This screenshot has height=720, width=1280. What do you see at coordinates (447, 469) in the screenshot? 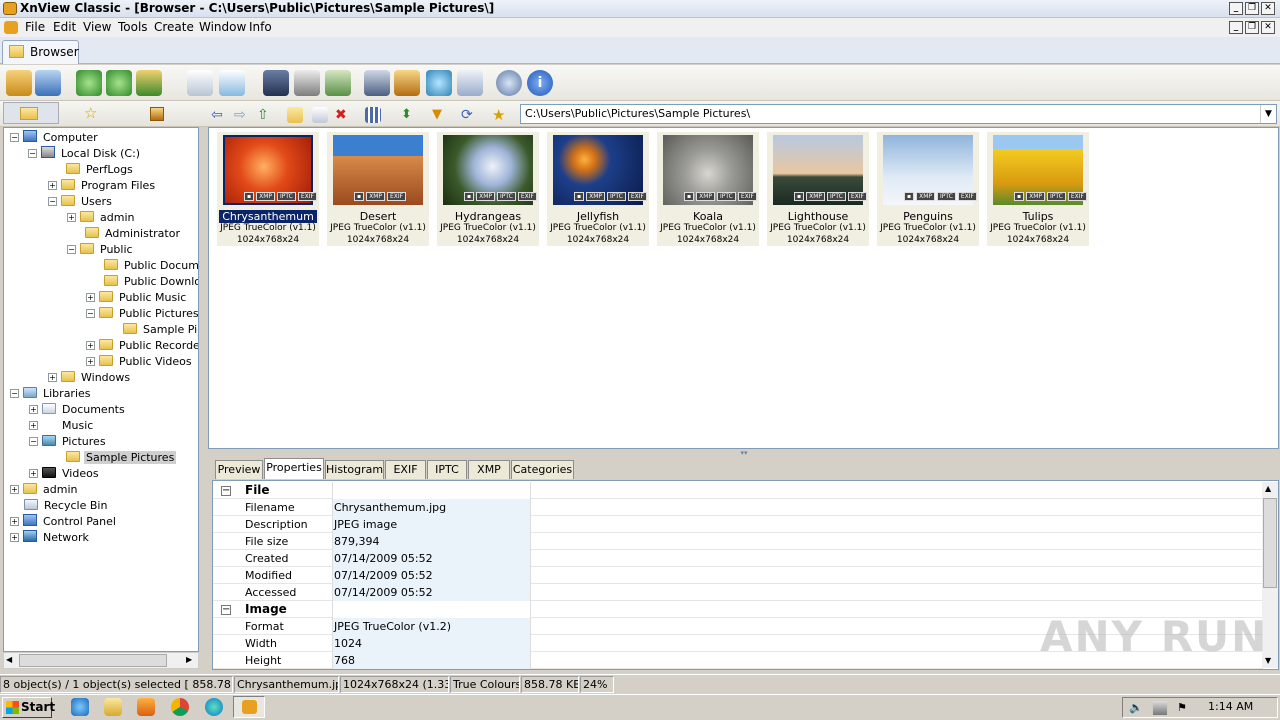
I see `tab-iptc: IPTC` at bounding box center [447, 469].